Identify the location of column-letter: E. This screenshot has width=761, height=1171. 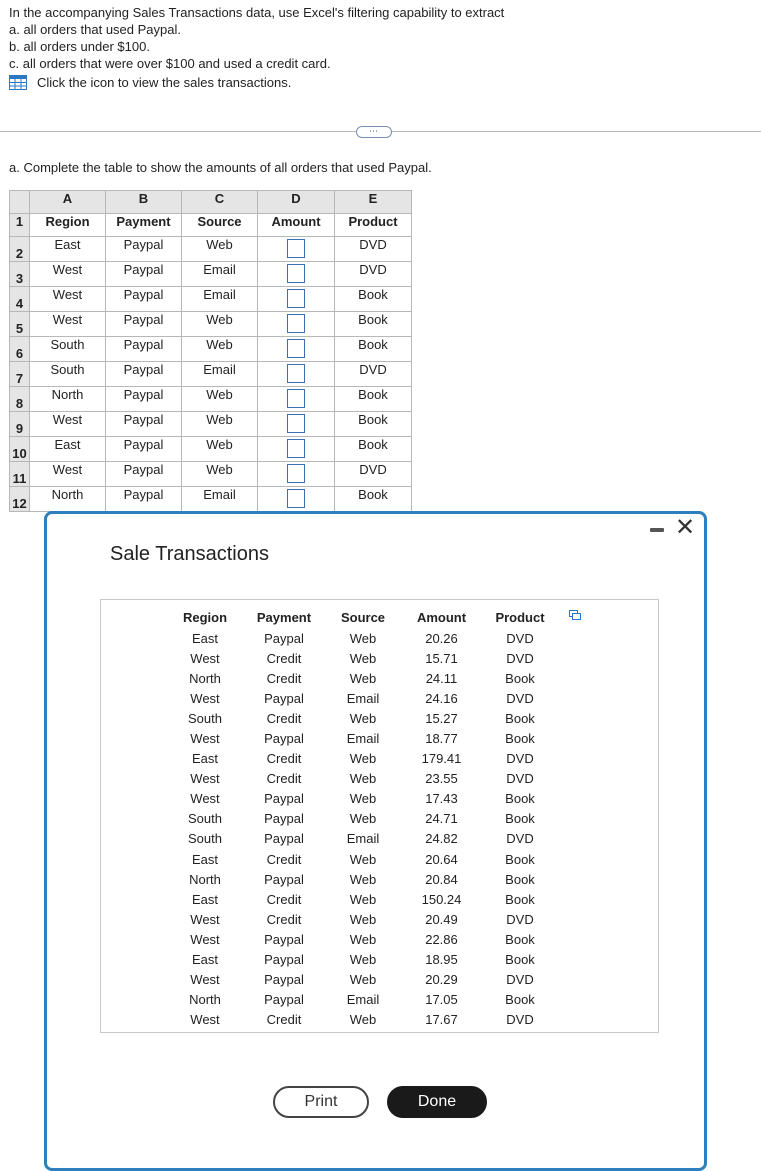
(373, 202).